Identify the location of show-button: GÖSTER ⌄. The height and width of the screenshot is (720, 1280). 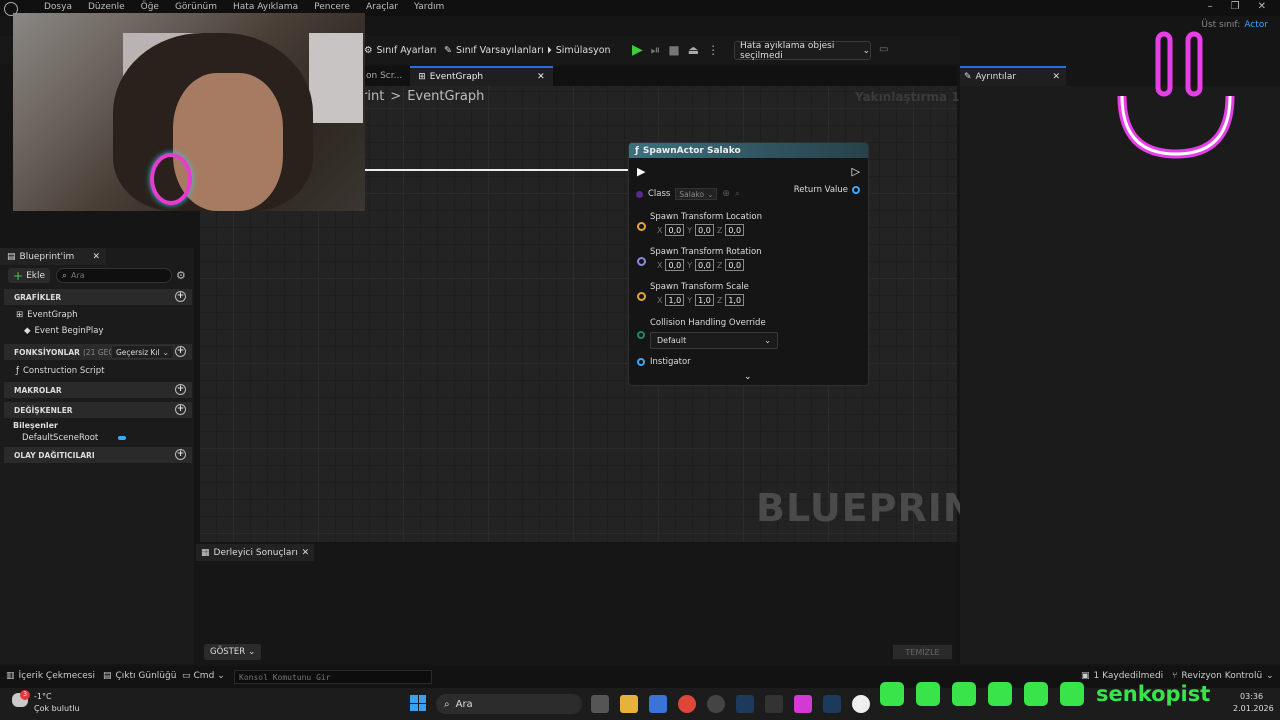
(233, 652).